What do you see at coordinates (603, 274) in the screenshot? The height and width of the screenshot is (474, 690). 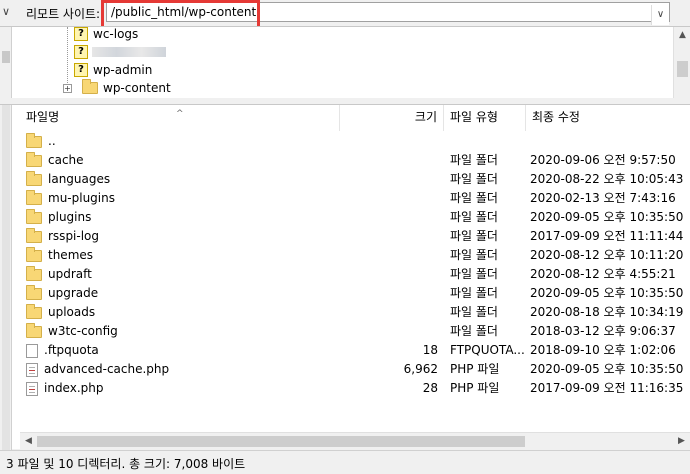 I see `file-modified: 2020-08-12 오후 4:55:21` at bounding box center [603, 274].